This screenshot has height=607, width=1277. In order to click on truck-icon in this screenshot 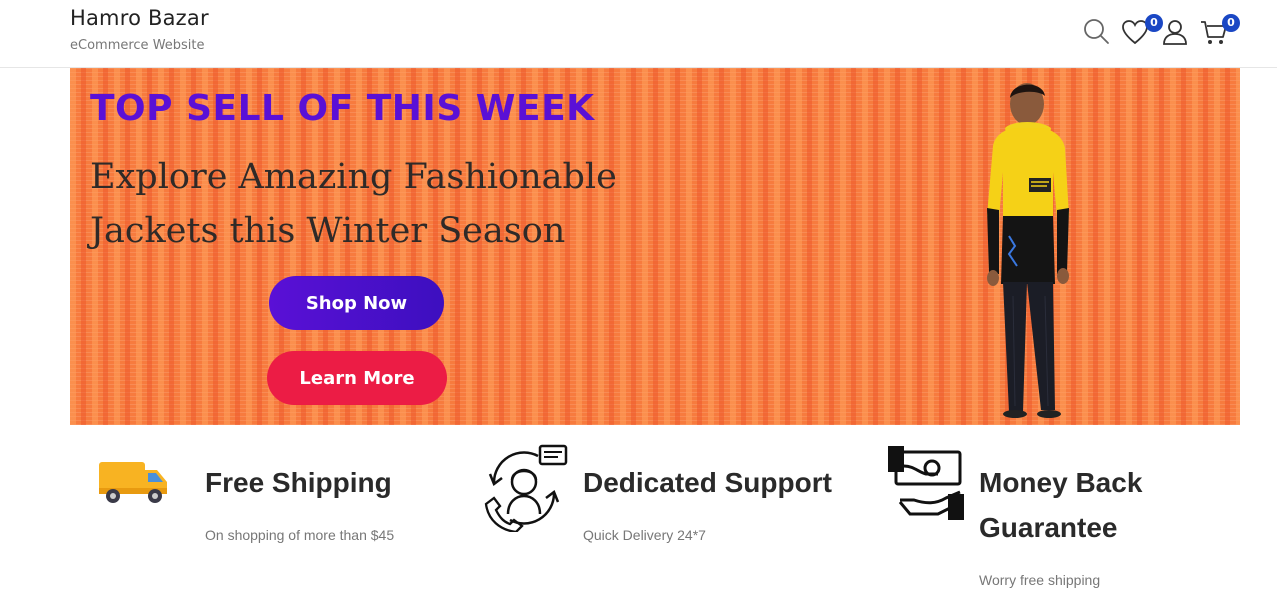, I will do `click(133, 482)`.